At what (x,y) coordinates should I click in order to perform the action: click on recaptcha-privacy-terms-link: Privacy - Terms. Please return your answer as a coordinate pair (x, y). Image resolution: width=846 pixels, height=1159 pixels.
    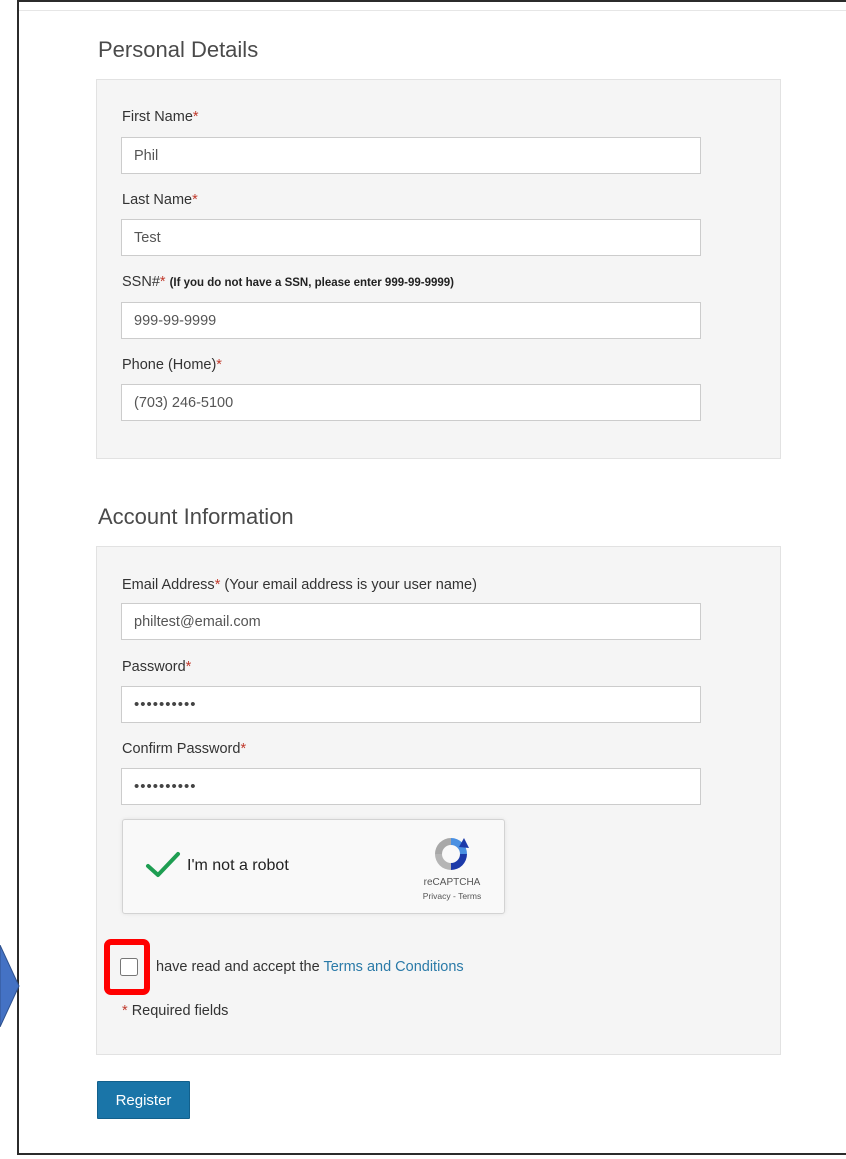
    Looking at the image, I should click on (452, 896).